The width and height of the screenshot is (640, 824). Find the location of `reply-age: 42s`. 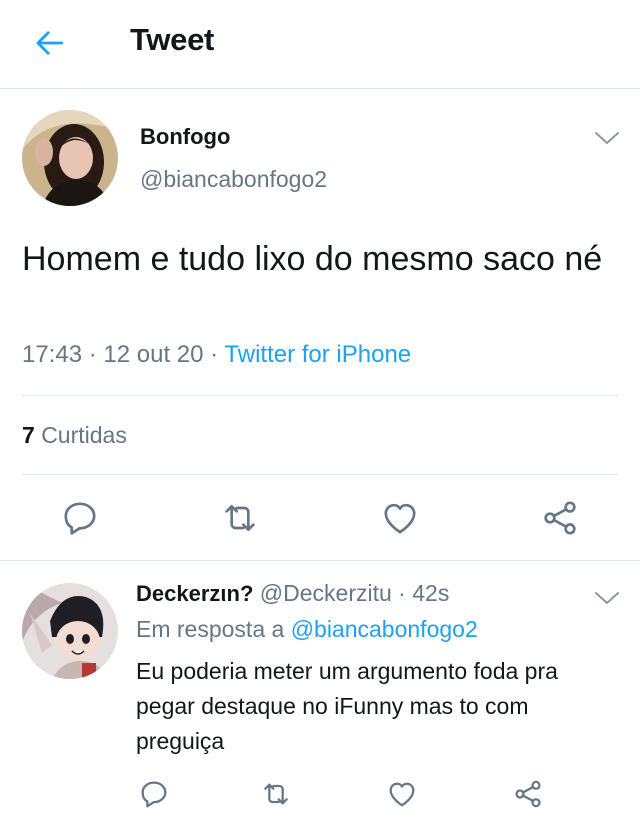

reply-age: 42s is located at coordinates (431, 593).